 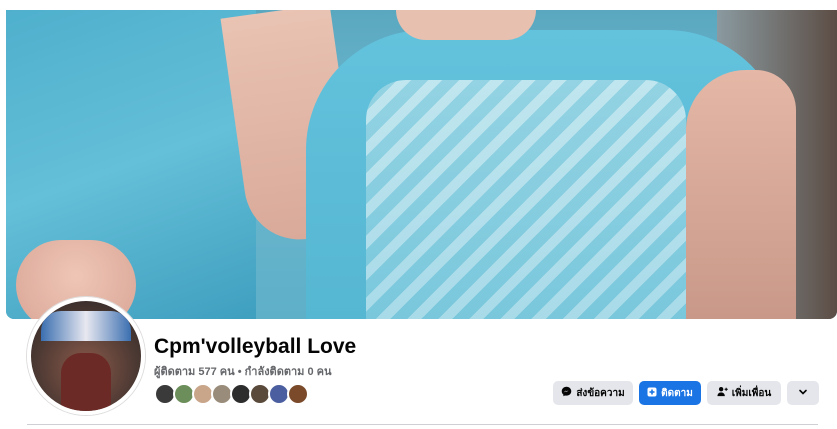 What do you see at coordinates (298, 394) in the screenshot?
I see `friend-avatar` at bounding box center [298, 394].